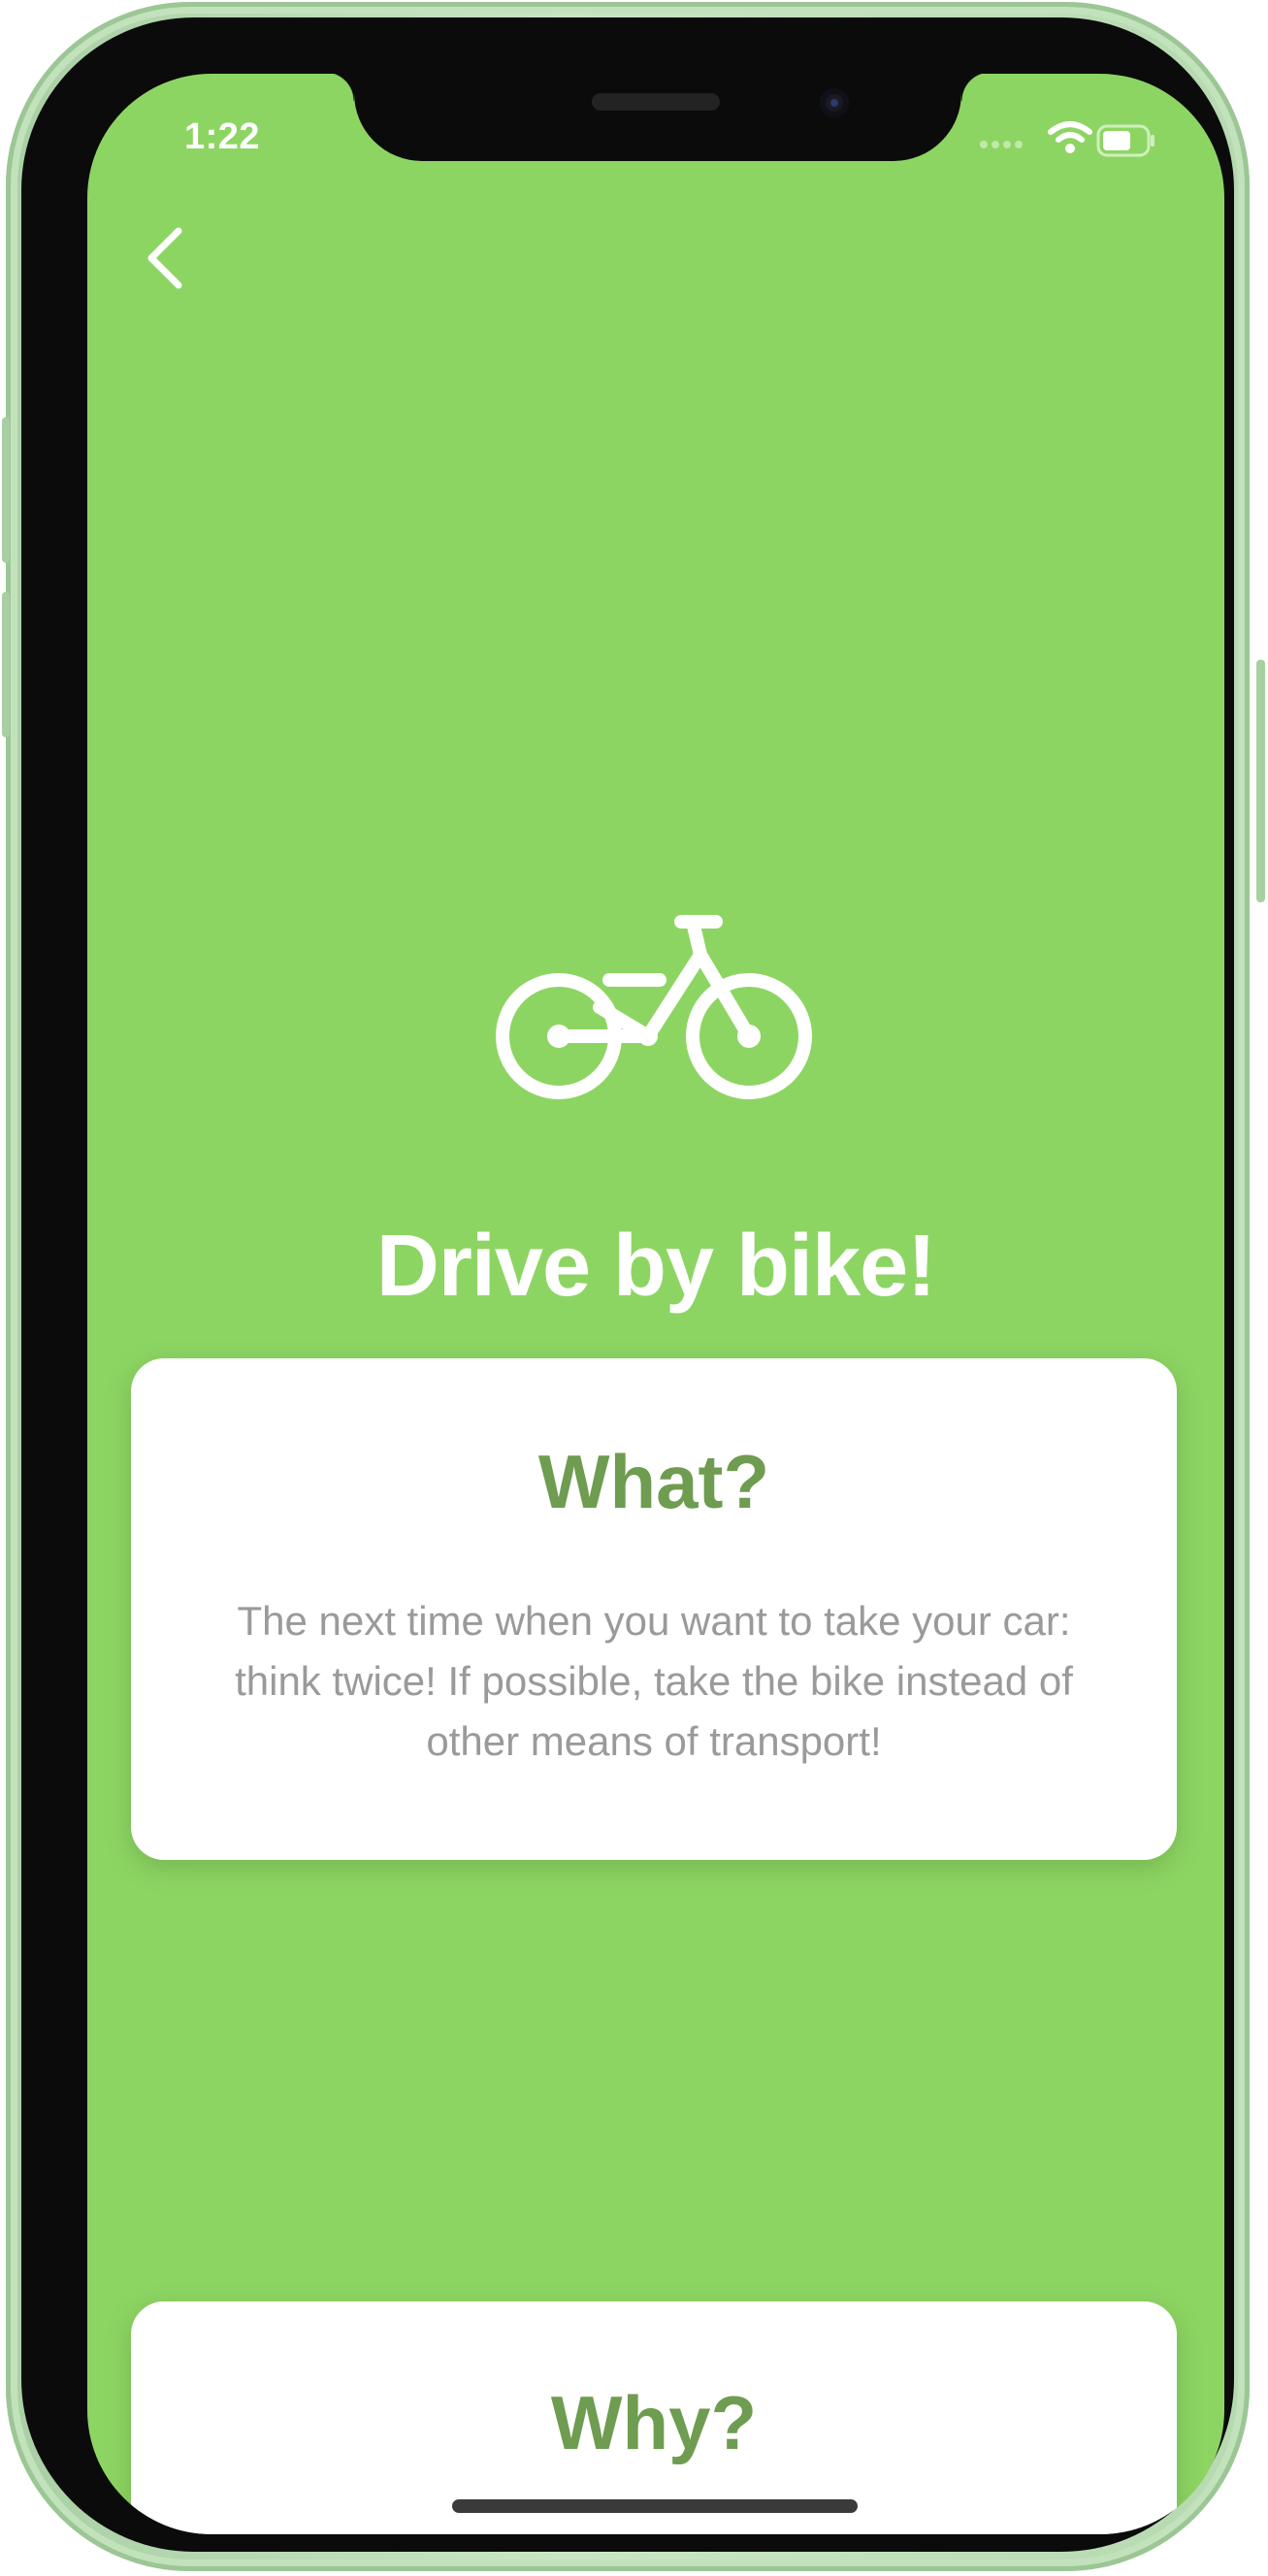 Image resolution: width=1268 pixels, height=2576 pixels. I want to click on home-indicator, so click(655, 2506).